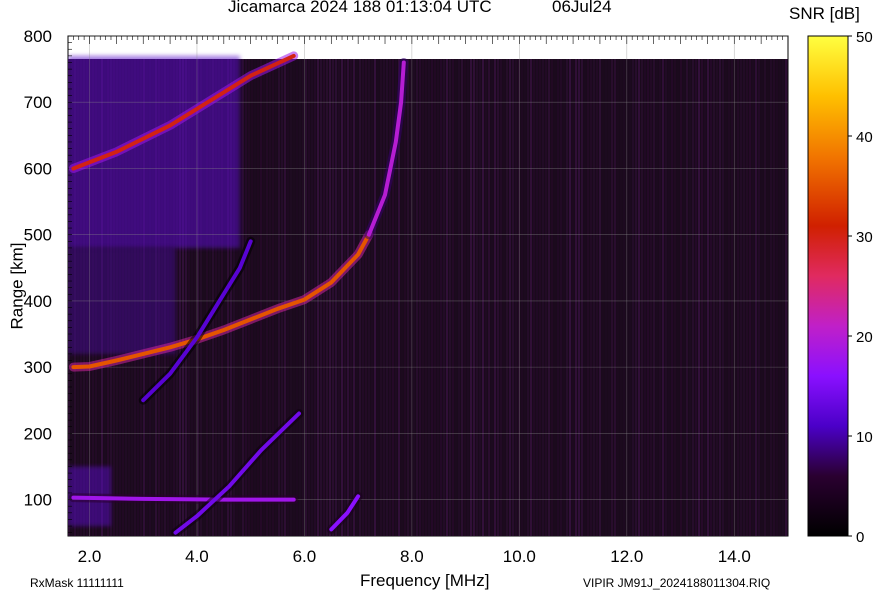 The height and width of the screenshot is (595, 874). Describe the element at coordinates (38, 367) in the screenshot. I see `y-tick-label: 300` at that location.